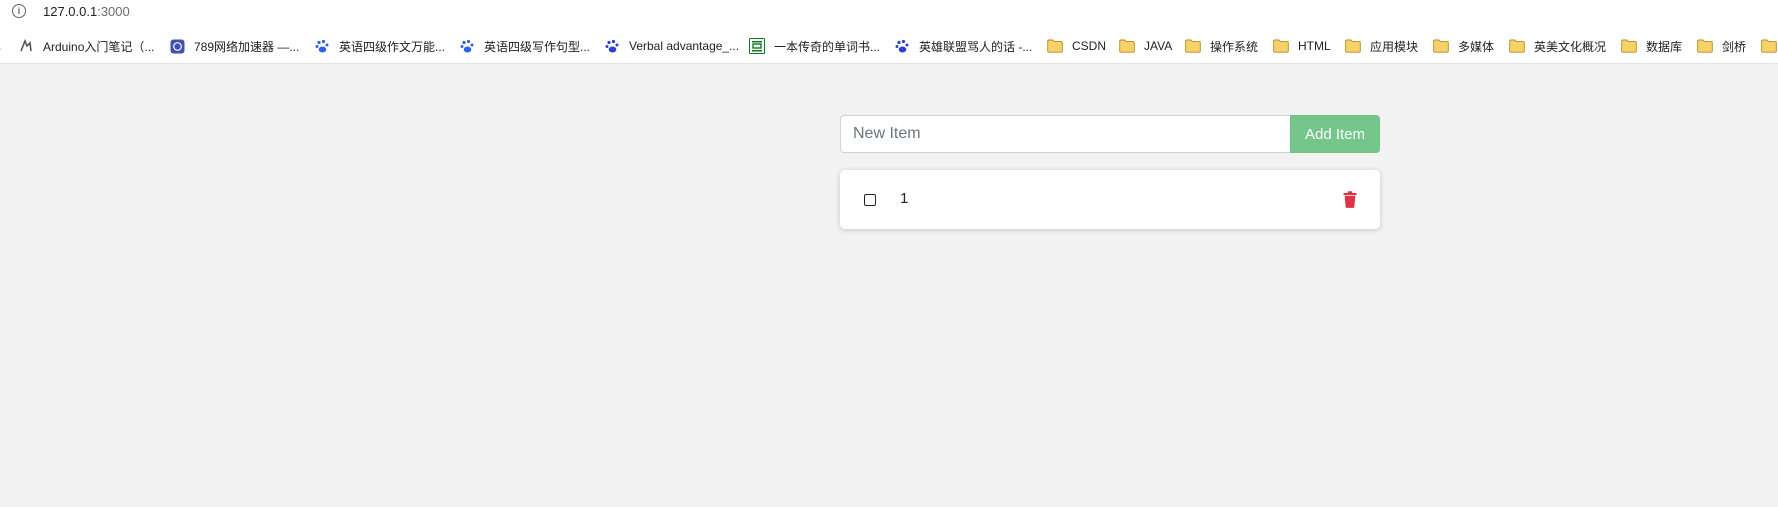 The height and width of the screenshot is (507, 1778). Describe the element at coordinates (1570, 46) in the screenshot. I see `bookmark-label: 英美文化概况` at that location.